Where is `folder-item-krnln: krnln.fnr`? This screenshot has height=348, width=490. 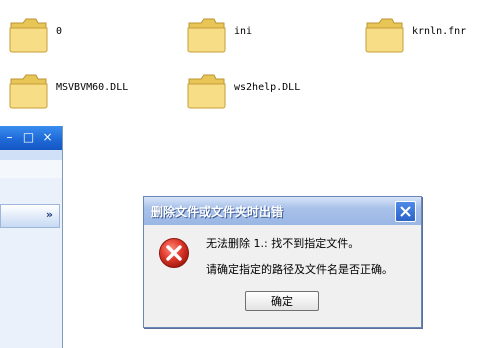 folder-item-krnln: krnln.fnr is located at coordinates (427, 37).